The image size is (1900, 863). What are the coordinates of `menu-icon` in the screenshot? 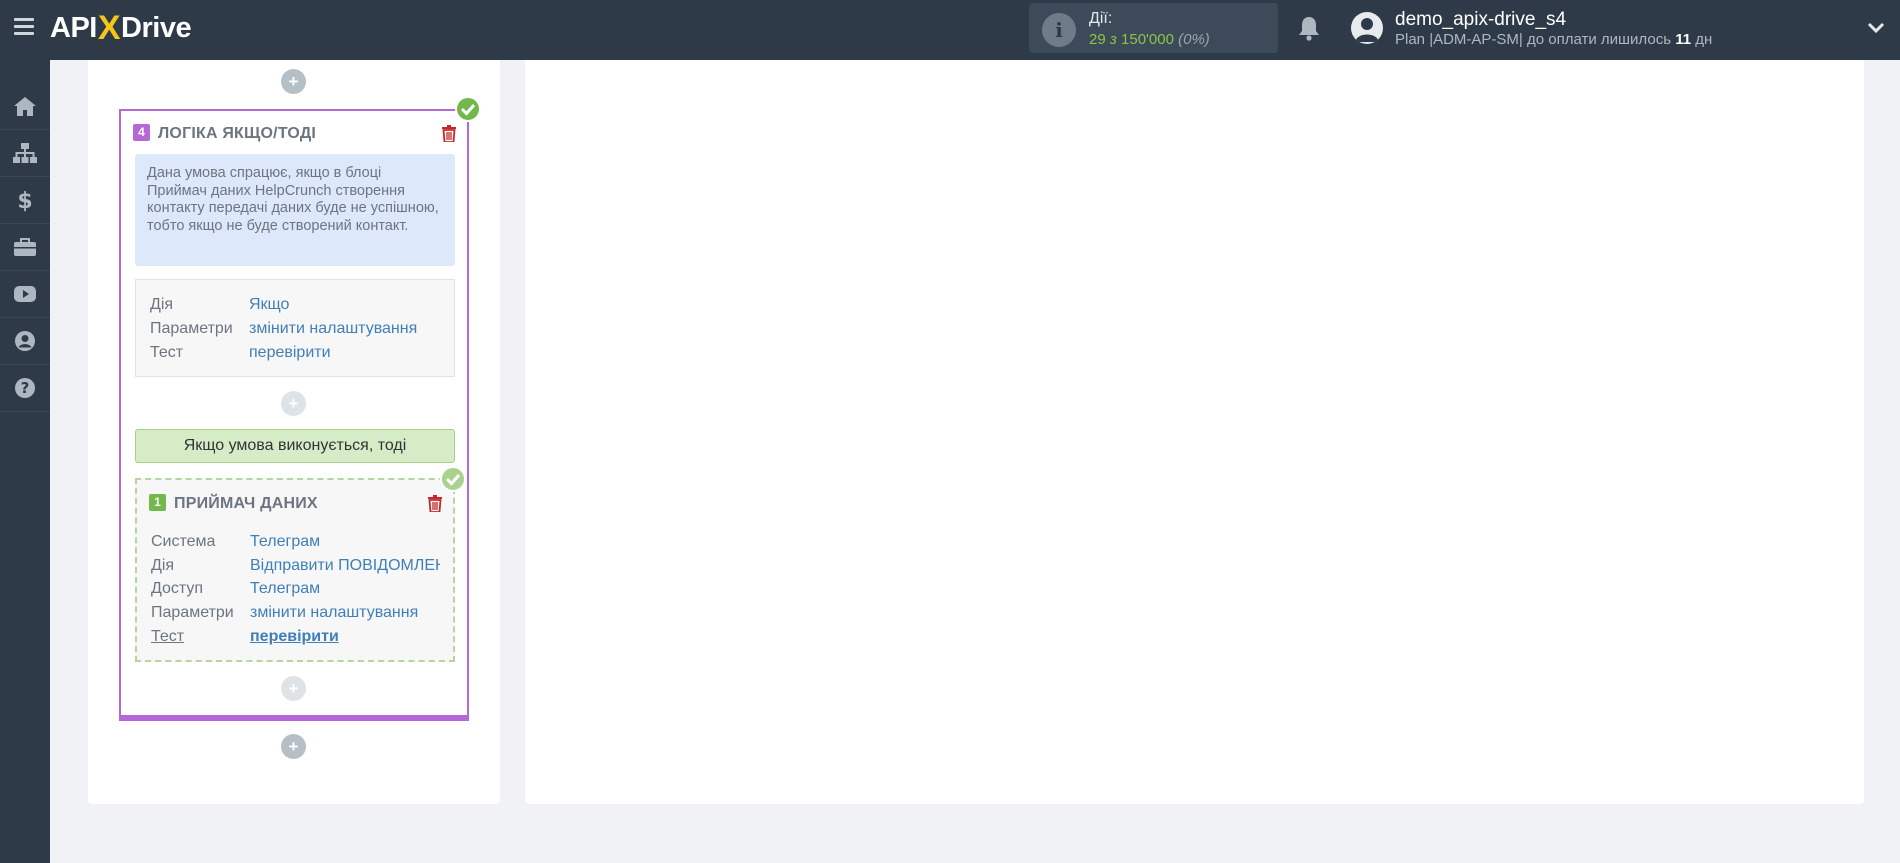 It's located at (24, 27).